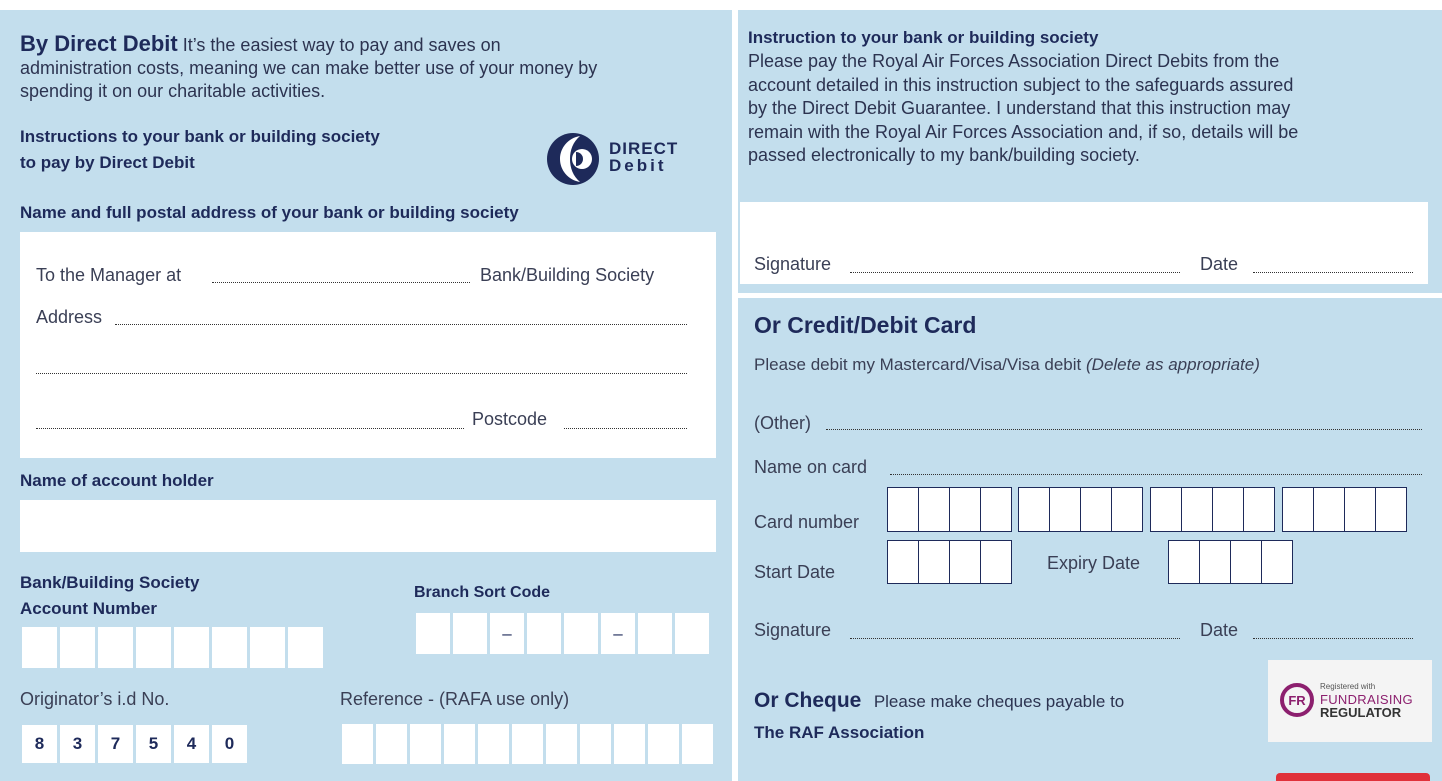 Image resolution: width=1442 pixels, height=781 pixels. What do you see at coordinates (644, 148) in the screenshot?
I see `direct-debit-logo-word1: DIRECT` at bounding box center [644, 148].